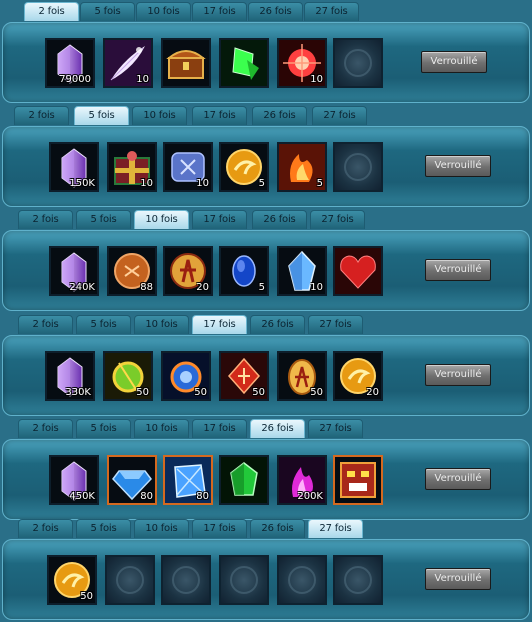 The width and height of the screenshot is (532, 622). I want to click on item-quantity: 240K, so click(82, 287).